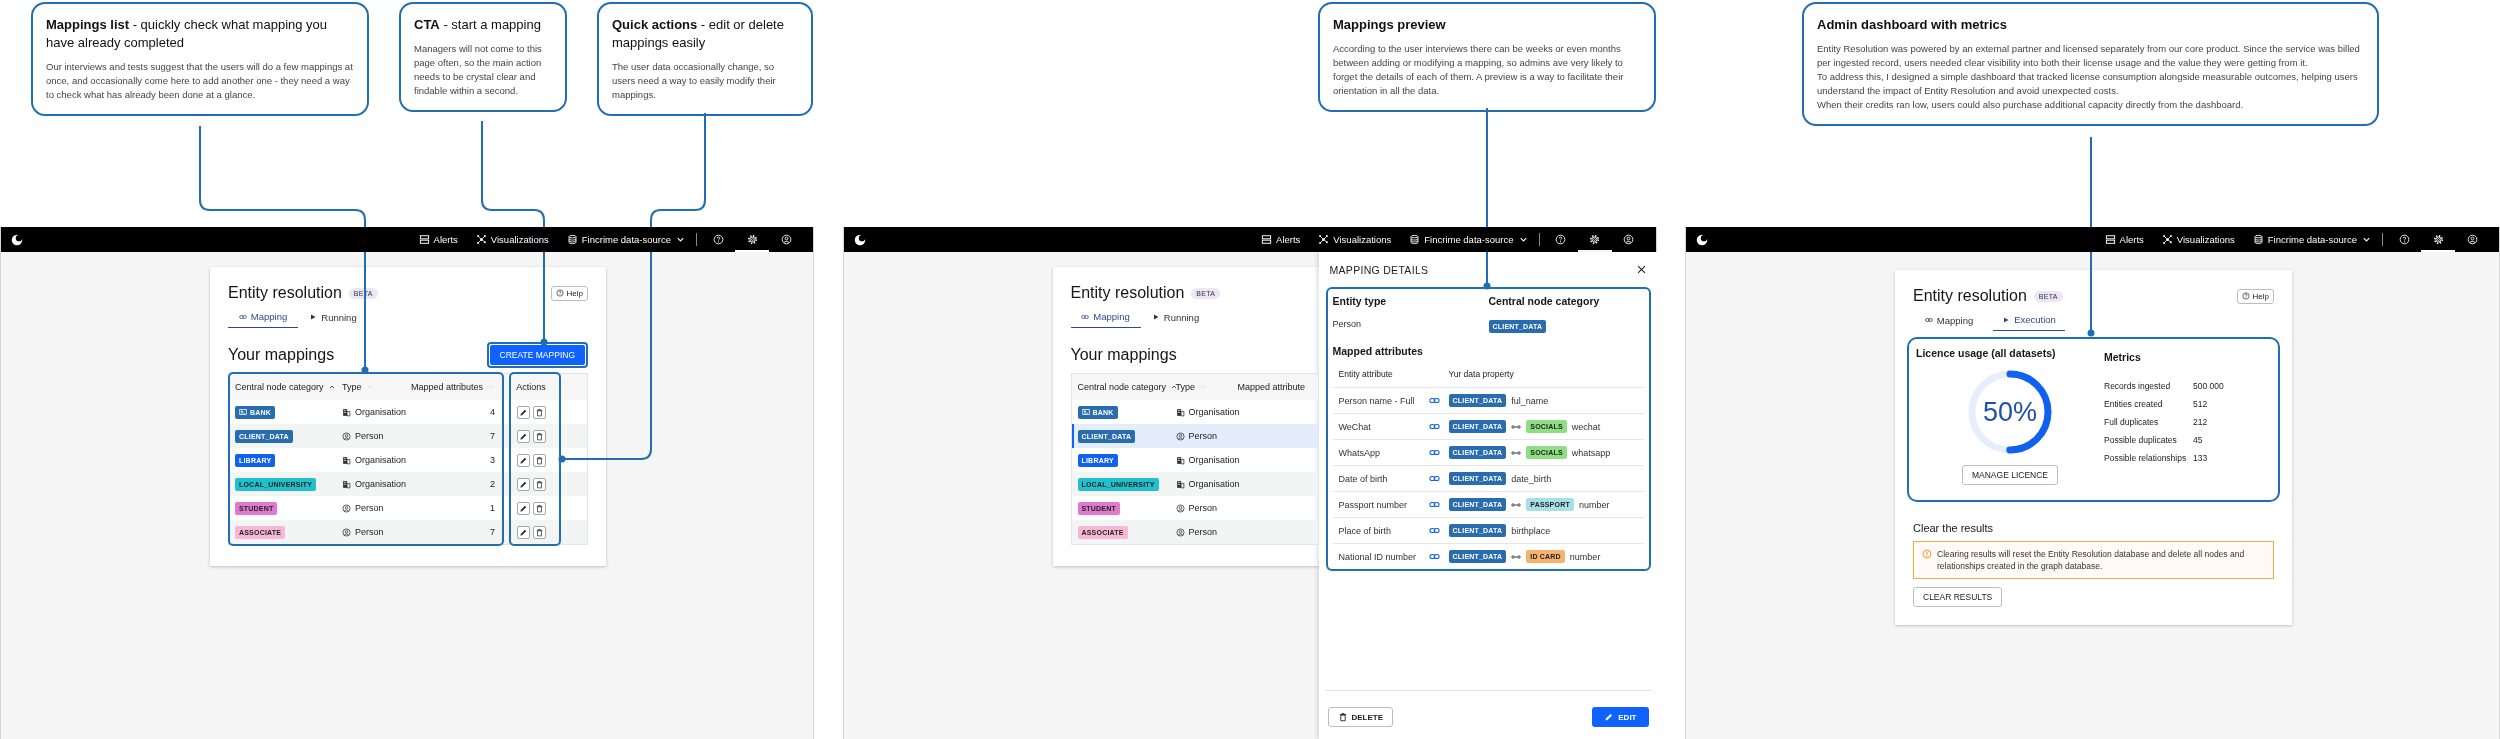 This screenshot has height=739, width=2500. What do you see at coordinates (1347, 324) in the screenshot?
I see `field-value: Person` at bounding box center [1347, 324].